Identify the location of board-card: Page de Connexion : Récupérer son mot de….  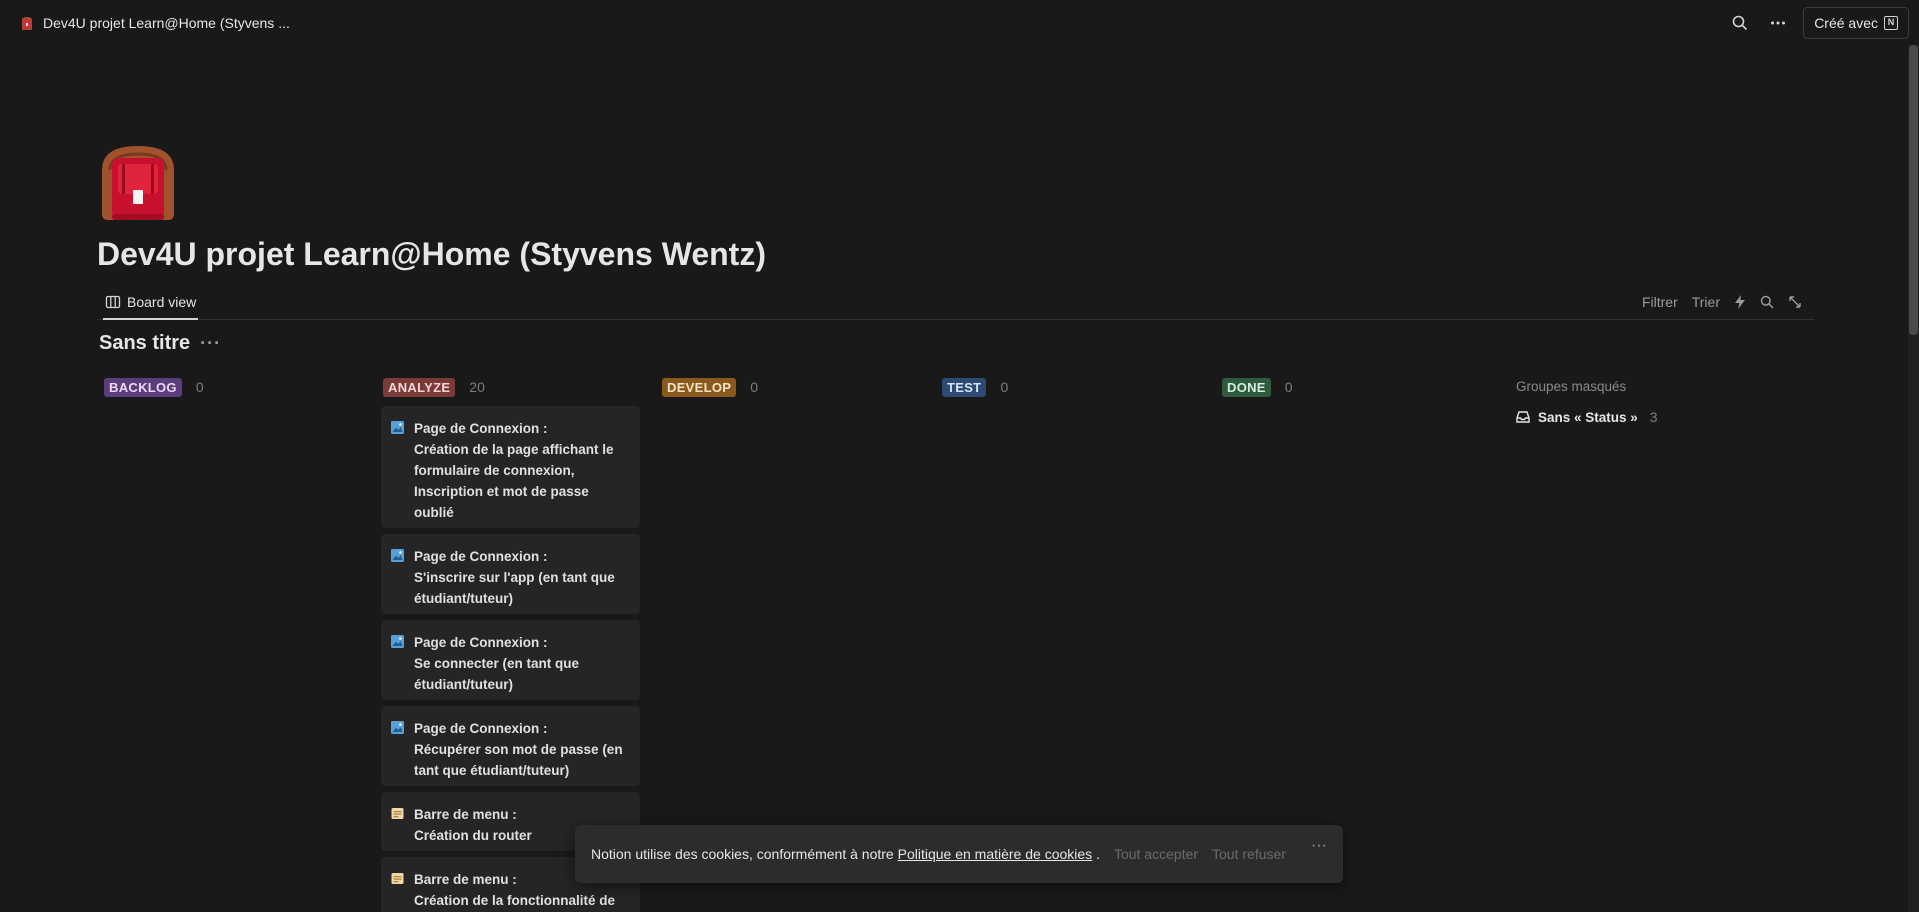
(510, 746).